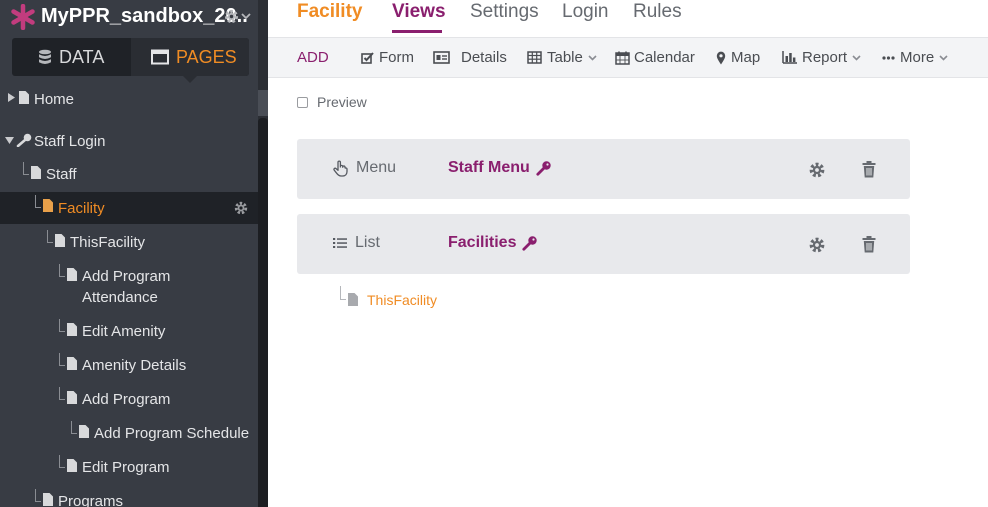  Describe the element at coordinates (329, 12) in the screenshot. I see `page-name-title: Facility` at that location.